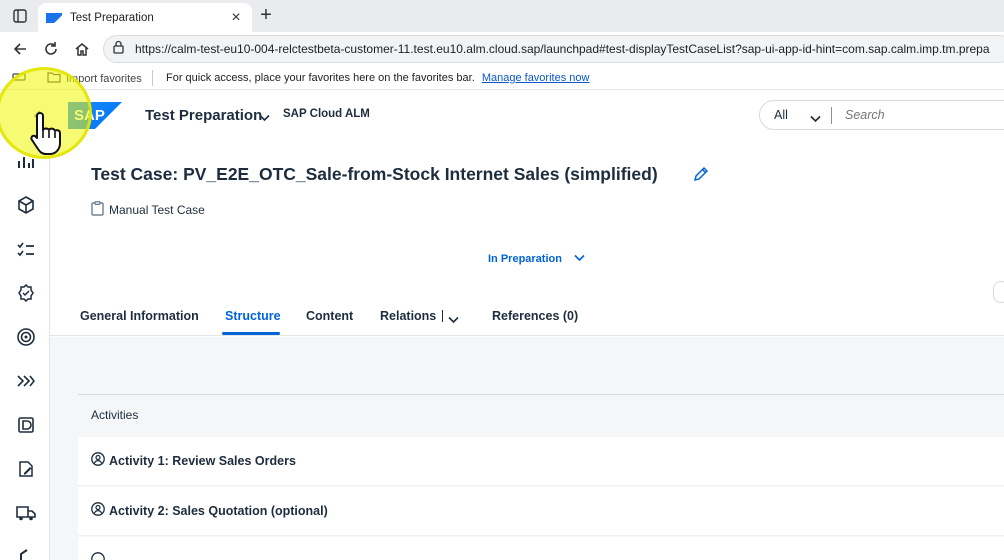  Describe the element at coordinates (541, 394) in the screenshot. I see `section-divider` at that location.